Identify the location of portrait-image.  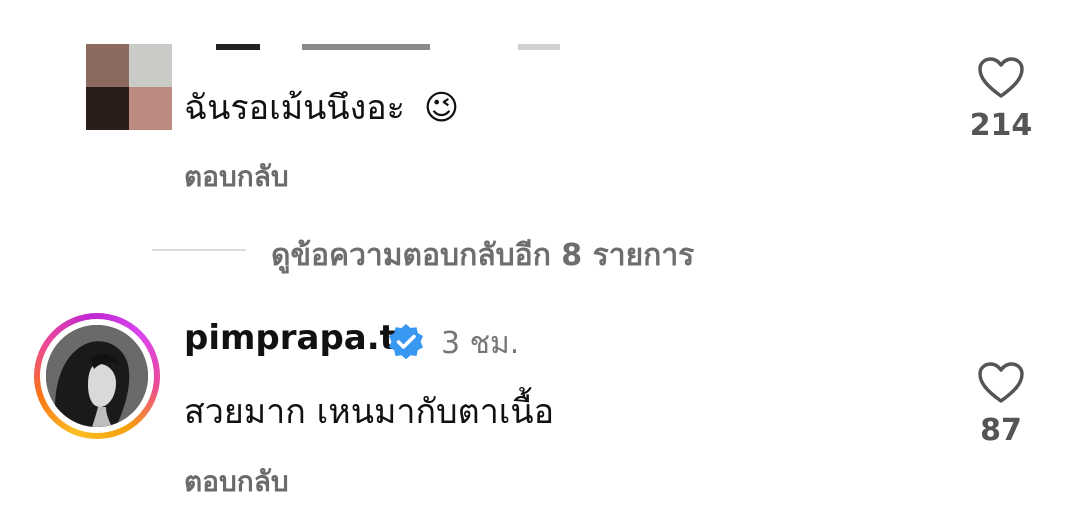
(97, 376).